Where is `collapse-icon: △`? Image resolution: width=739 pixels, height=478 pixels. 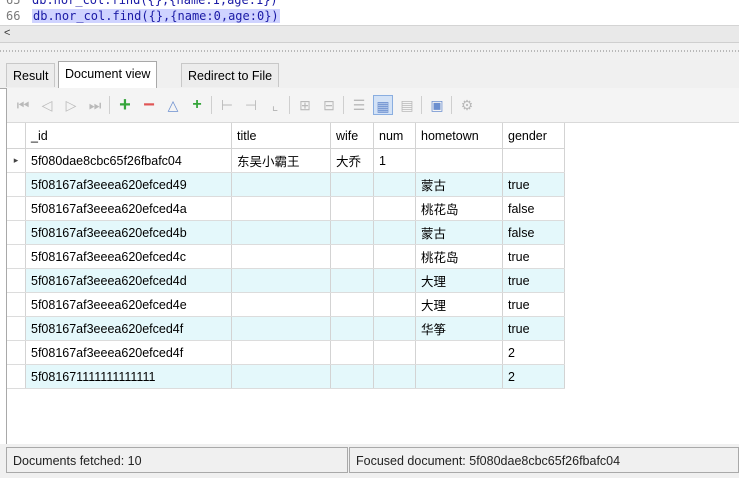 collapse-icon: △ is located at coordinates (173, 105).